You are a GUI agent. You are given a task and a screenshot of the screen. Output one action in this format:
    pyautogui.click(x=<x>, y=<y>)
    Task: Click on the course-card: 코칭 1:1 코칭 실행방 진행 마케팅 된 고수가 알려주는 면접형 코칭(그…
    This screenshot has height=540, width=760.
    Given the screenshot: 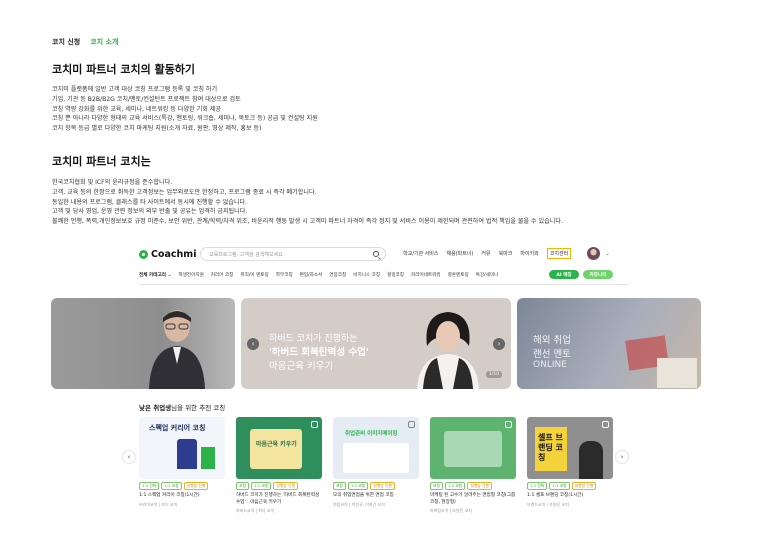 What is the action you would take?
    pyautogui.click(x=473, y=465)
    